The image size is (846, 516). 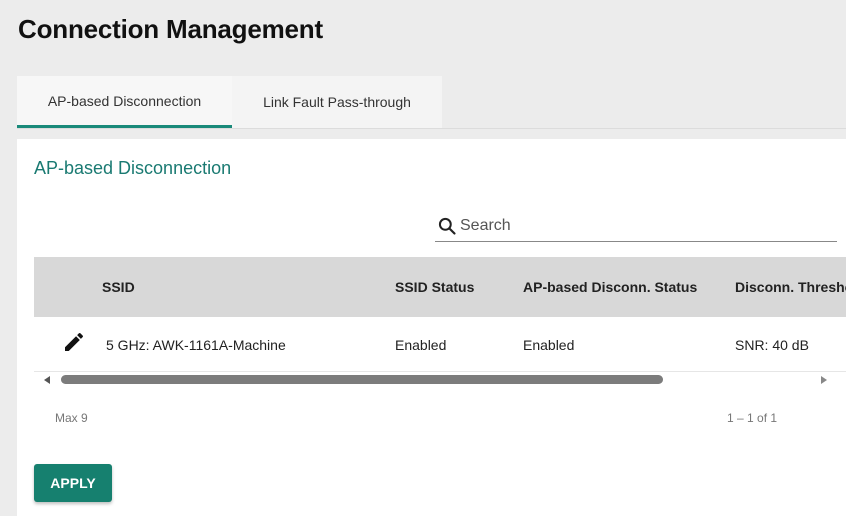 I want to click on horizontal-scrollbar, so click(x=440, y=380).